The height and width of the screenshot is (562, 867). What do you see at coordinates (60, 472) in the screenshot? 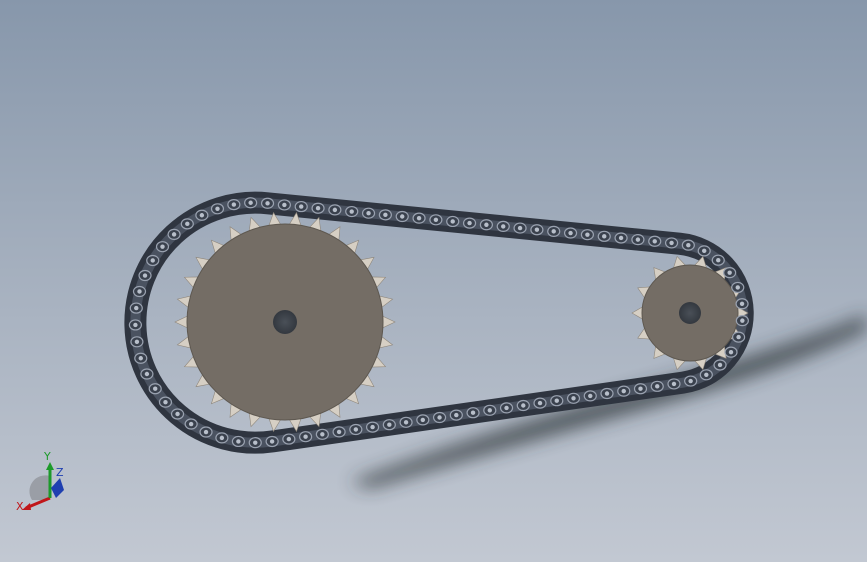
I see `z-axis-label: Z` at bounding box center [60, 472].